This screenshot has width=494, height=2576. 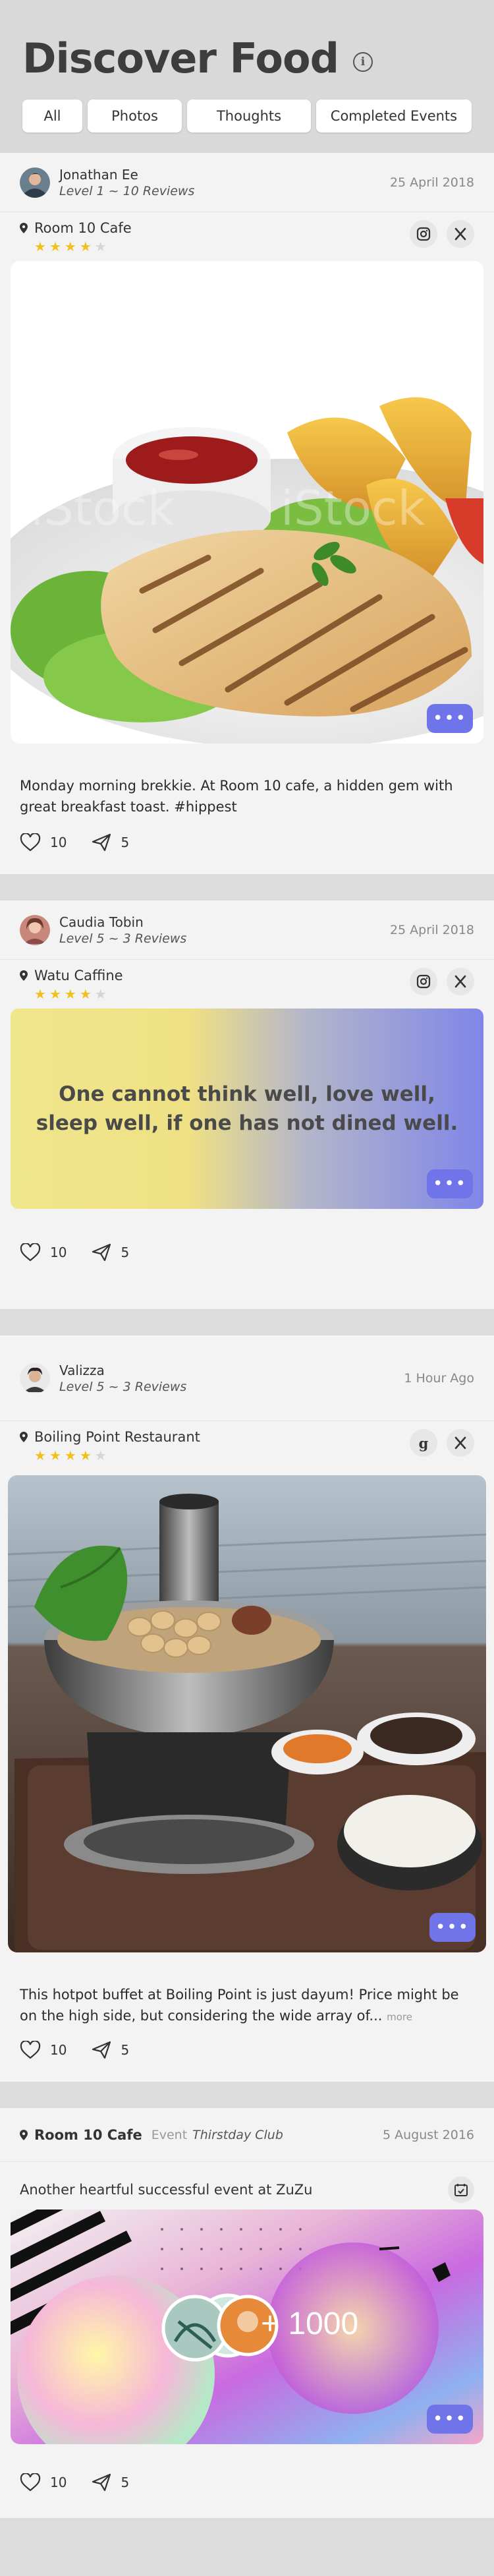 I want to click on attendee-count: + 1000, so click(x=309, y=2324).